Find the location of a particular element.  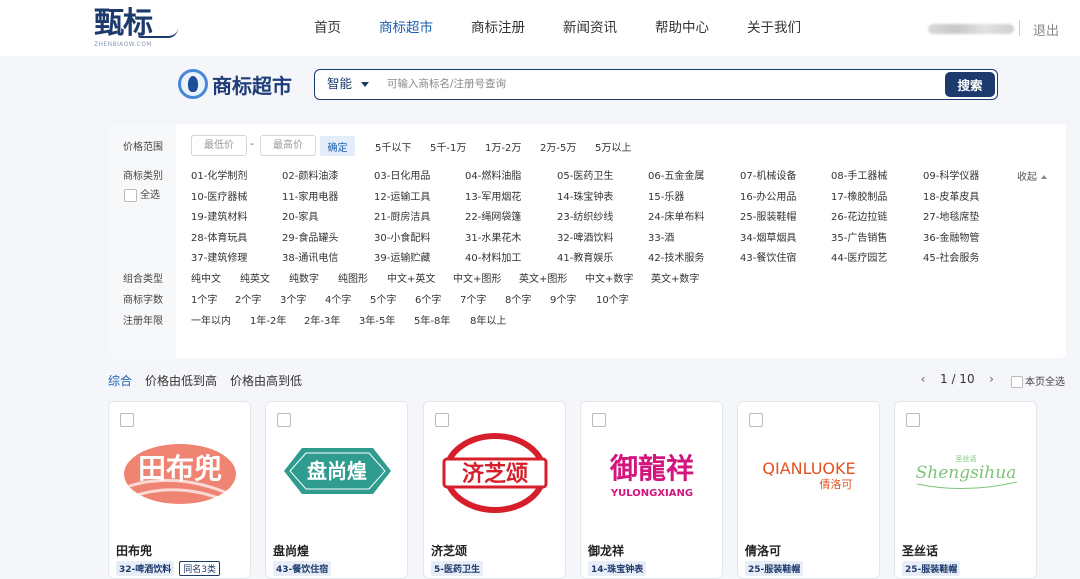

category-option: 06-五金金属 is located at coordinates (676, 174).